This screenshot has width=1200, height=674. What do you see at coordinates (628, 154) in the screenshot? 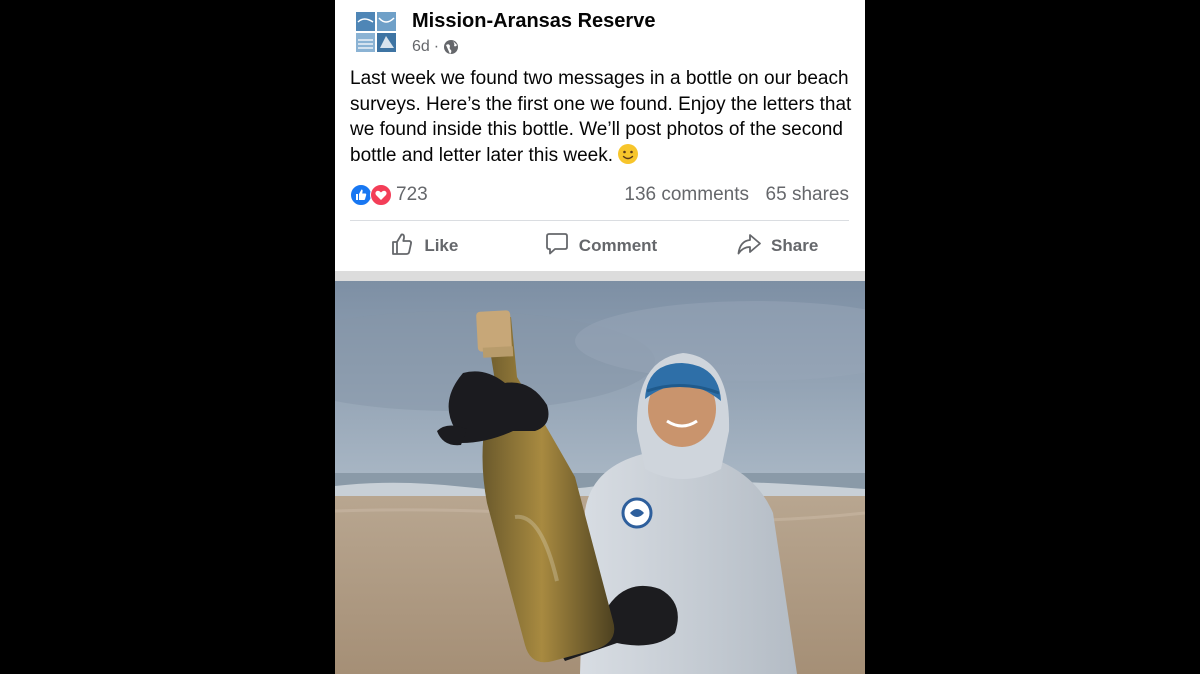
I see `slightly-smiling-face-icon` at bounding box center [628, 154].